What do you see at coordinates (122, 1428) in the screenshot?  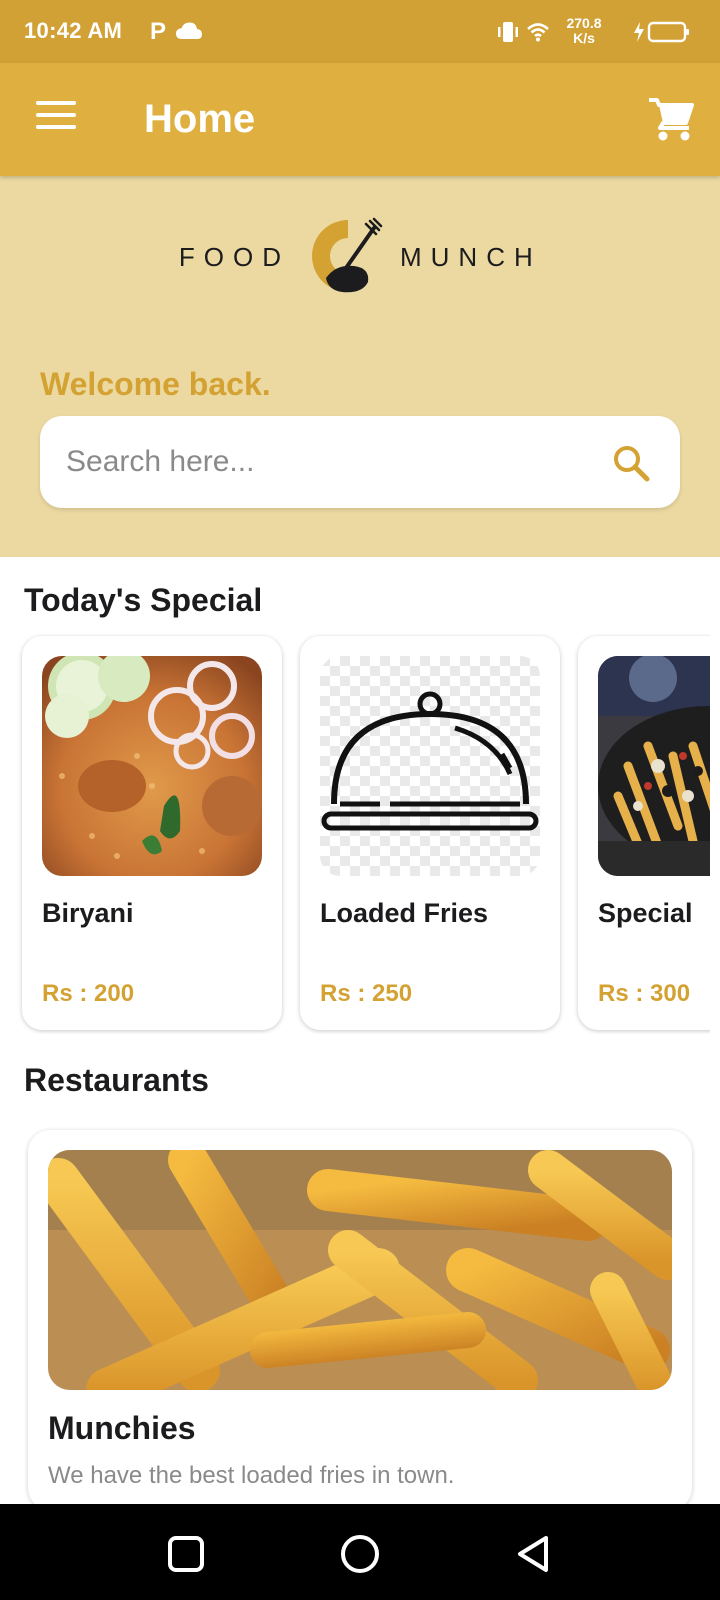 I see `restaurant-name: Munchies` at bounding box center [122, 1428].